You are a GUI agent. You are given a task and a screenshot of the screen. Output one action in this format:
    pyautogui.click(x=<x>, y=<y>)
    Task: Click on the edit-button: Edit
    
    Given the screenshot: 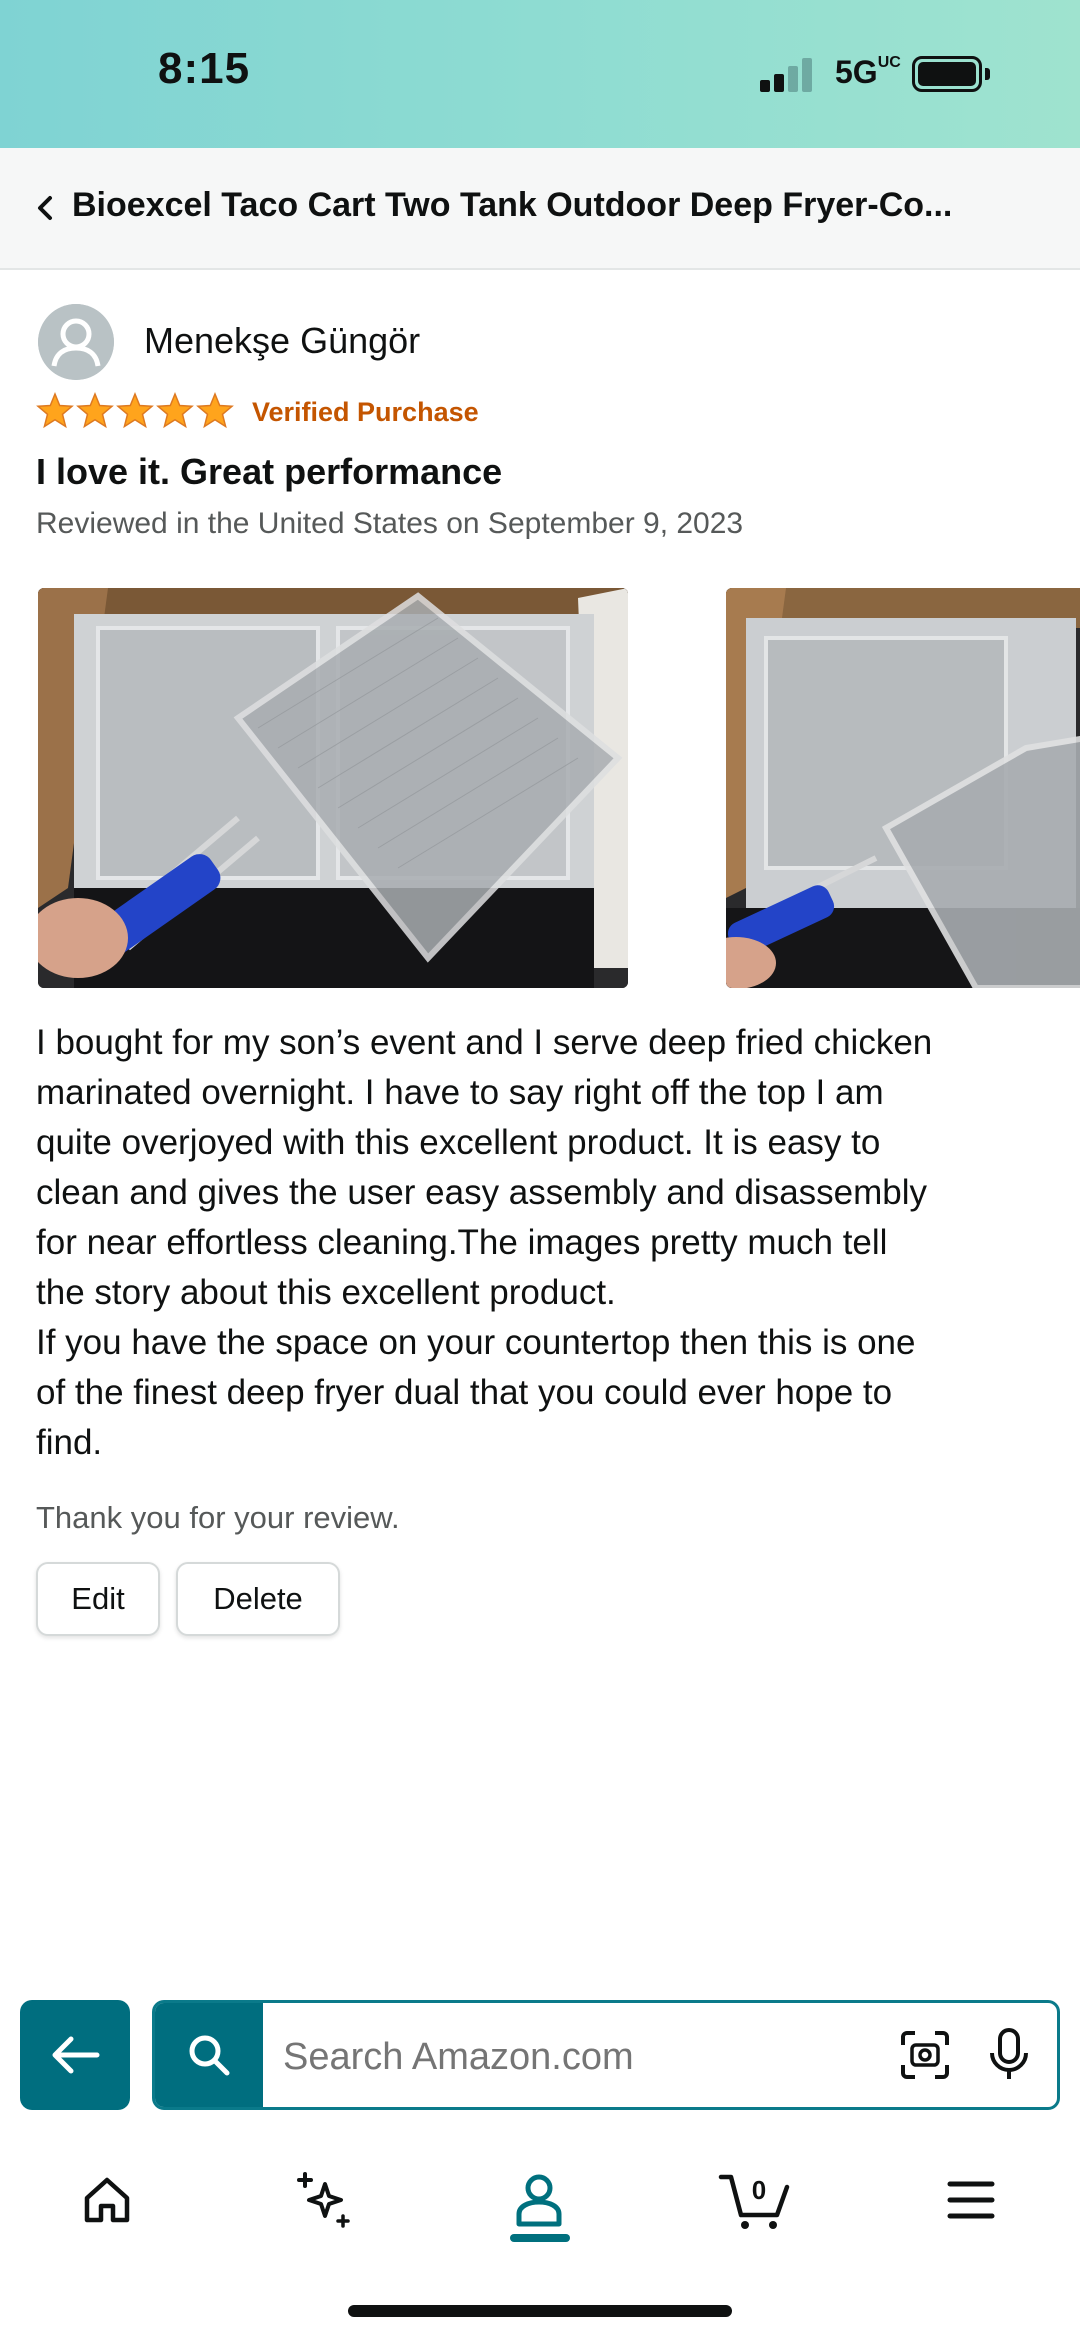 What is the action you would take?
    pyautogui.click(x=98, y=1599)
    